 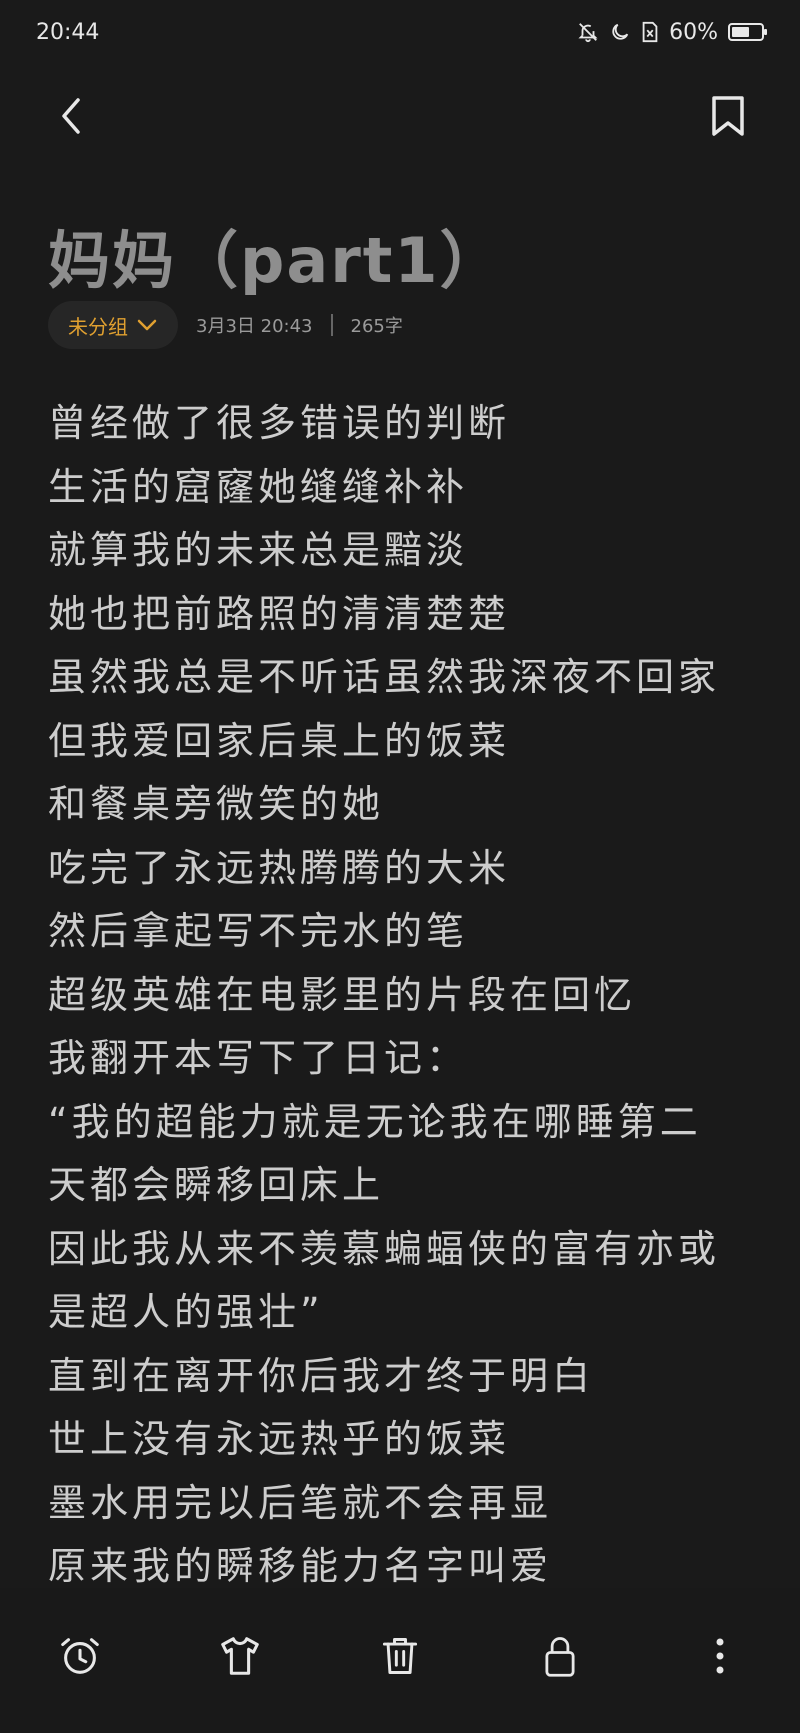 I want to click on note-line: 虽然我总是不听话虽然我深夜不回家, so click(x=384, y=677).